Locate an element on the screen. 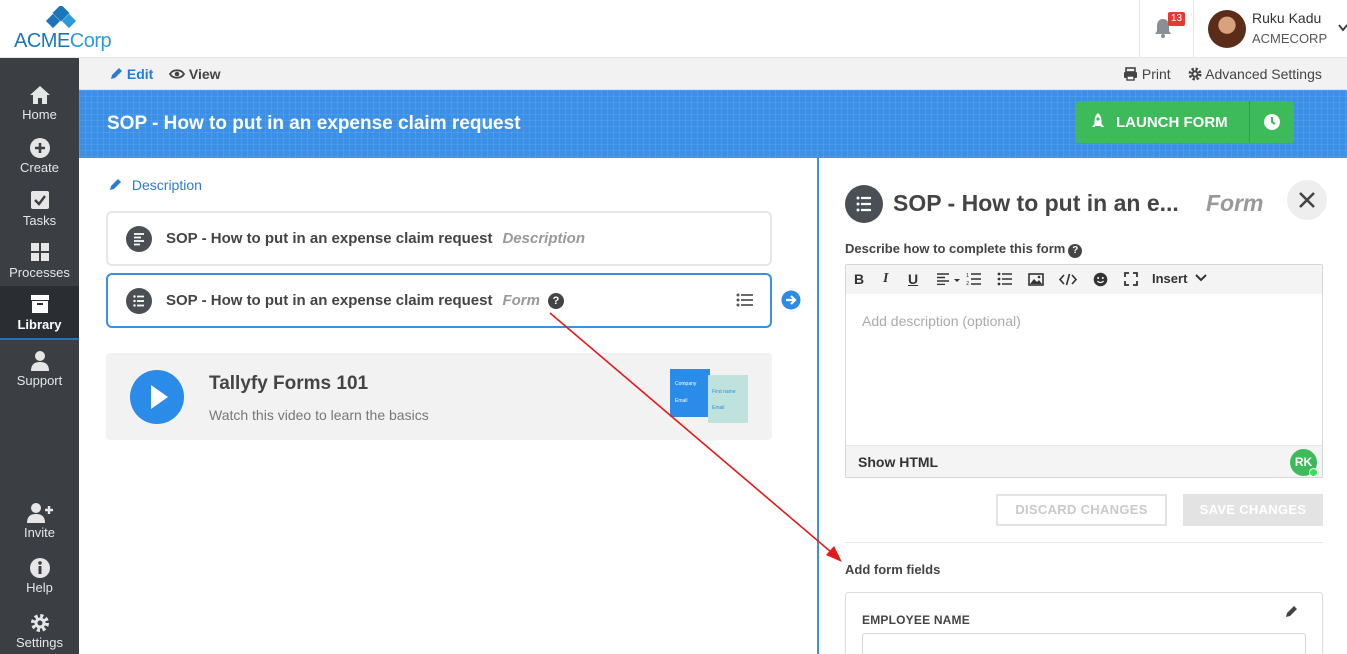 The height and width of the screenshot is (654, 1347). illustration-label: Email is located at coordinates (718, 408).